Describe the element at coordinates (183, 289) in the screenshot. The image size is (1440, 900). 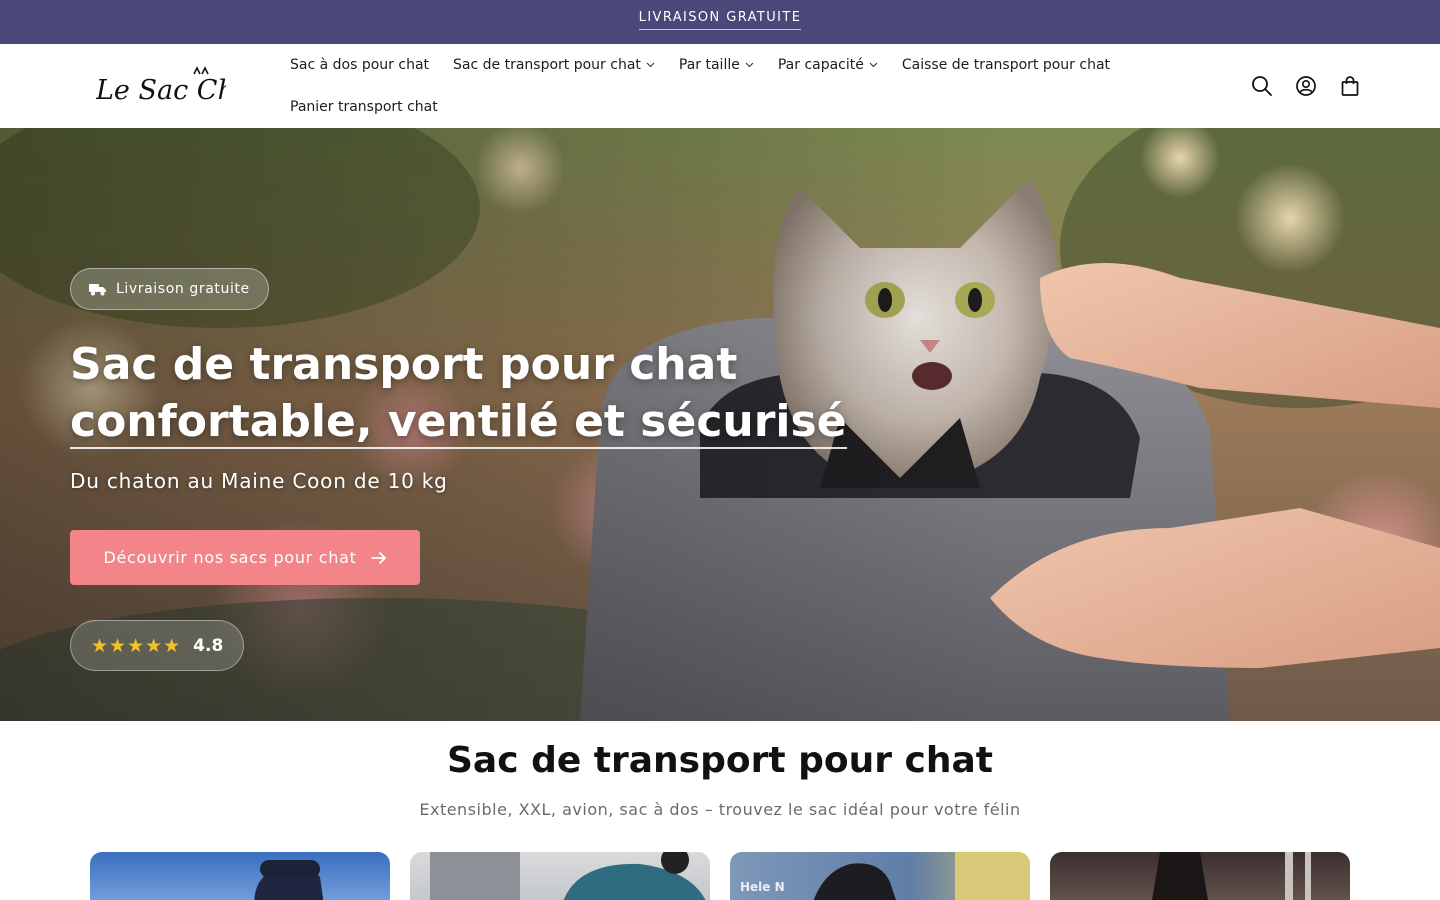
I see `badge-label: Livraison gratuite` at that location.